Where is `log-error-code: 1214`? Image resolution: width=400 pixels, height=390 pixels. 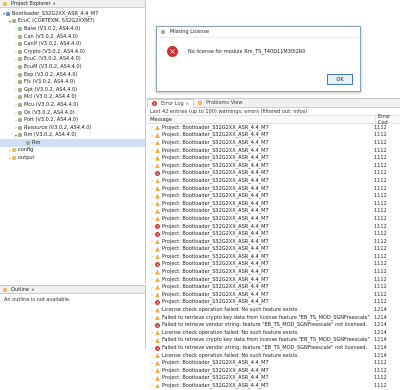 log-error-code: 1214 is located at coordinates (380, 325).